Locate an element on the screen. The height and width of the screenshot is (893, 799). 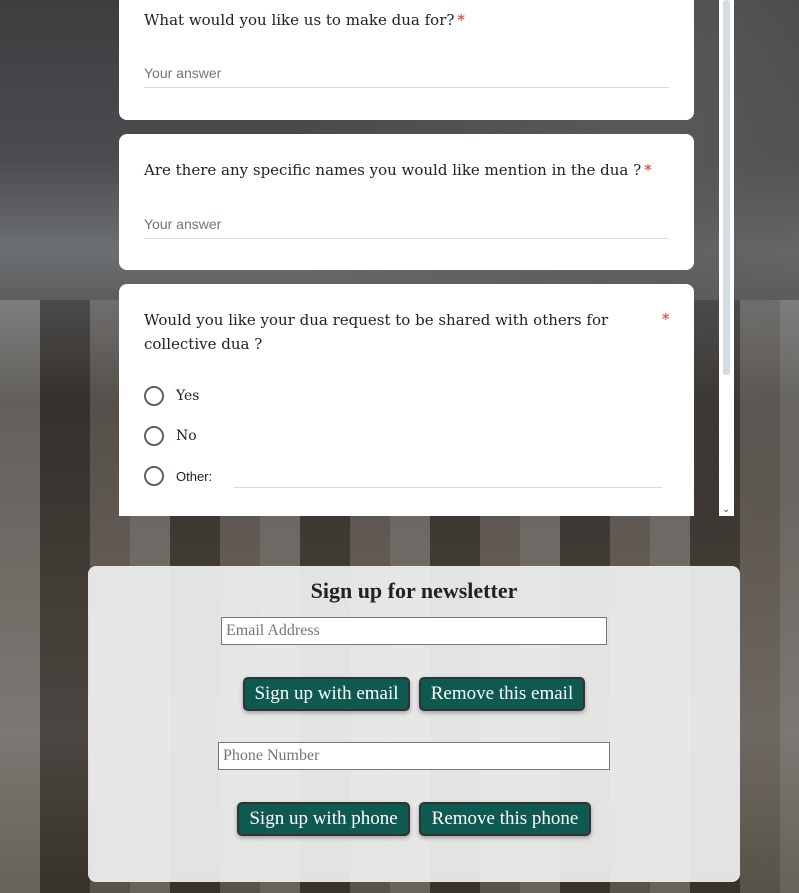
radio-label: Yes is located at coordinates (188, 396).